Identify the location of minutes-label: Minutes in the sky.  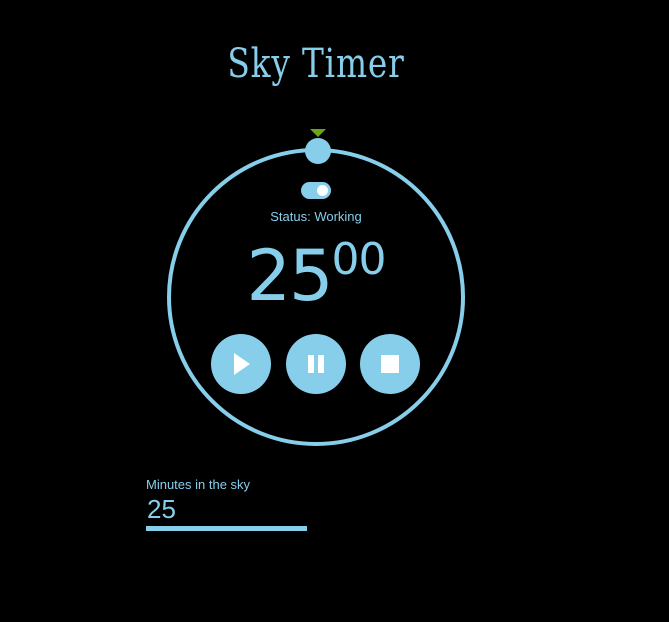
(198, 484).